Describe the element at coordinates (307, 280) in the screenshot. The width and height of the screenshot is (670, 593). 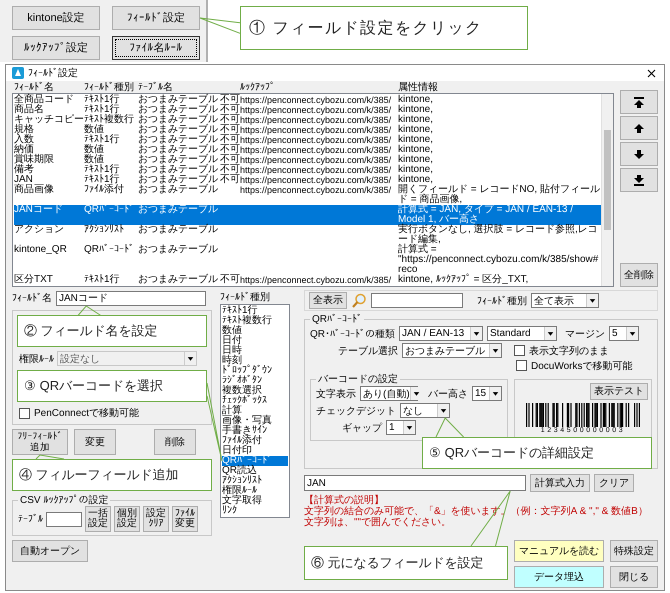
I see `table-row: 区分TXT ﾃｷｽﾄ1行 おつまみテーブル 不可https://penconnect.cybozu.com/k/385/ kintone, ﾙｯｸｱｯﾌﾟ = 区分_TXT,` at that location.